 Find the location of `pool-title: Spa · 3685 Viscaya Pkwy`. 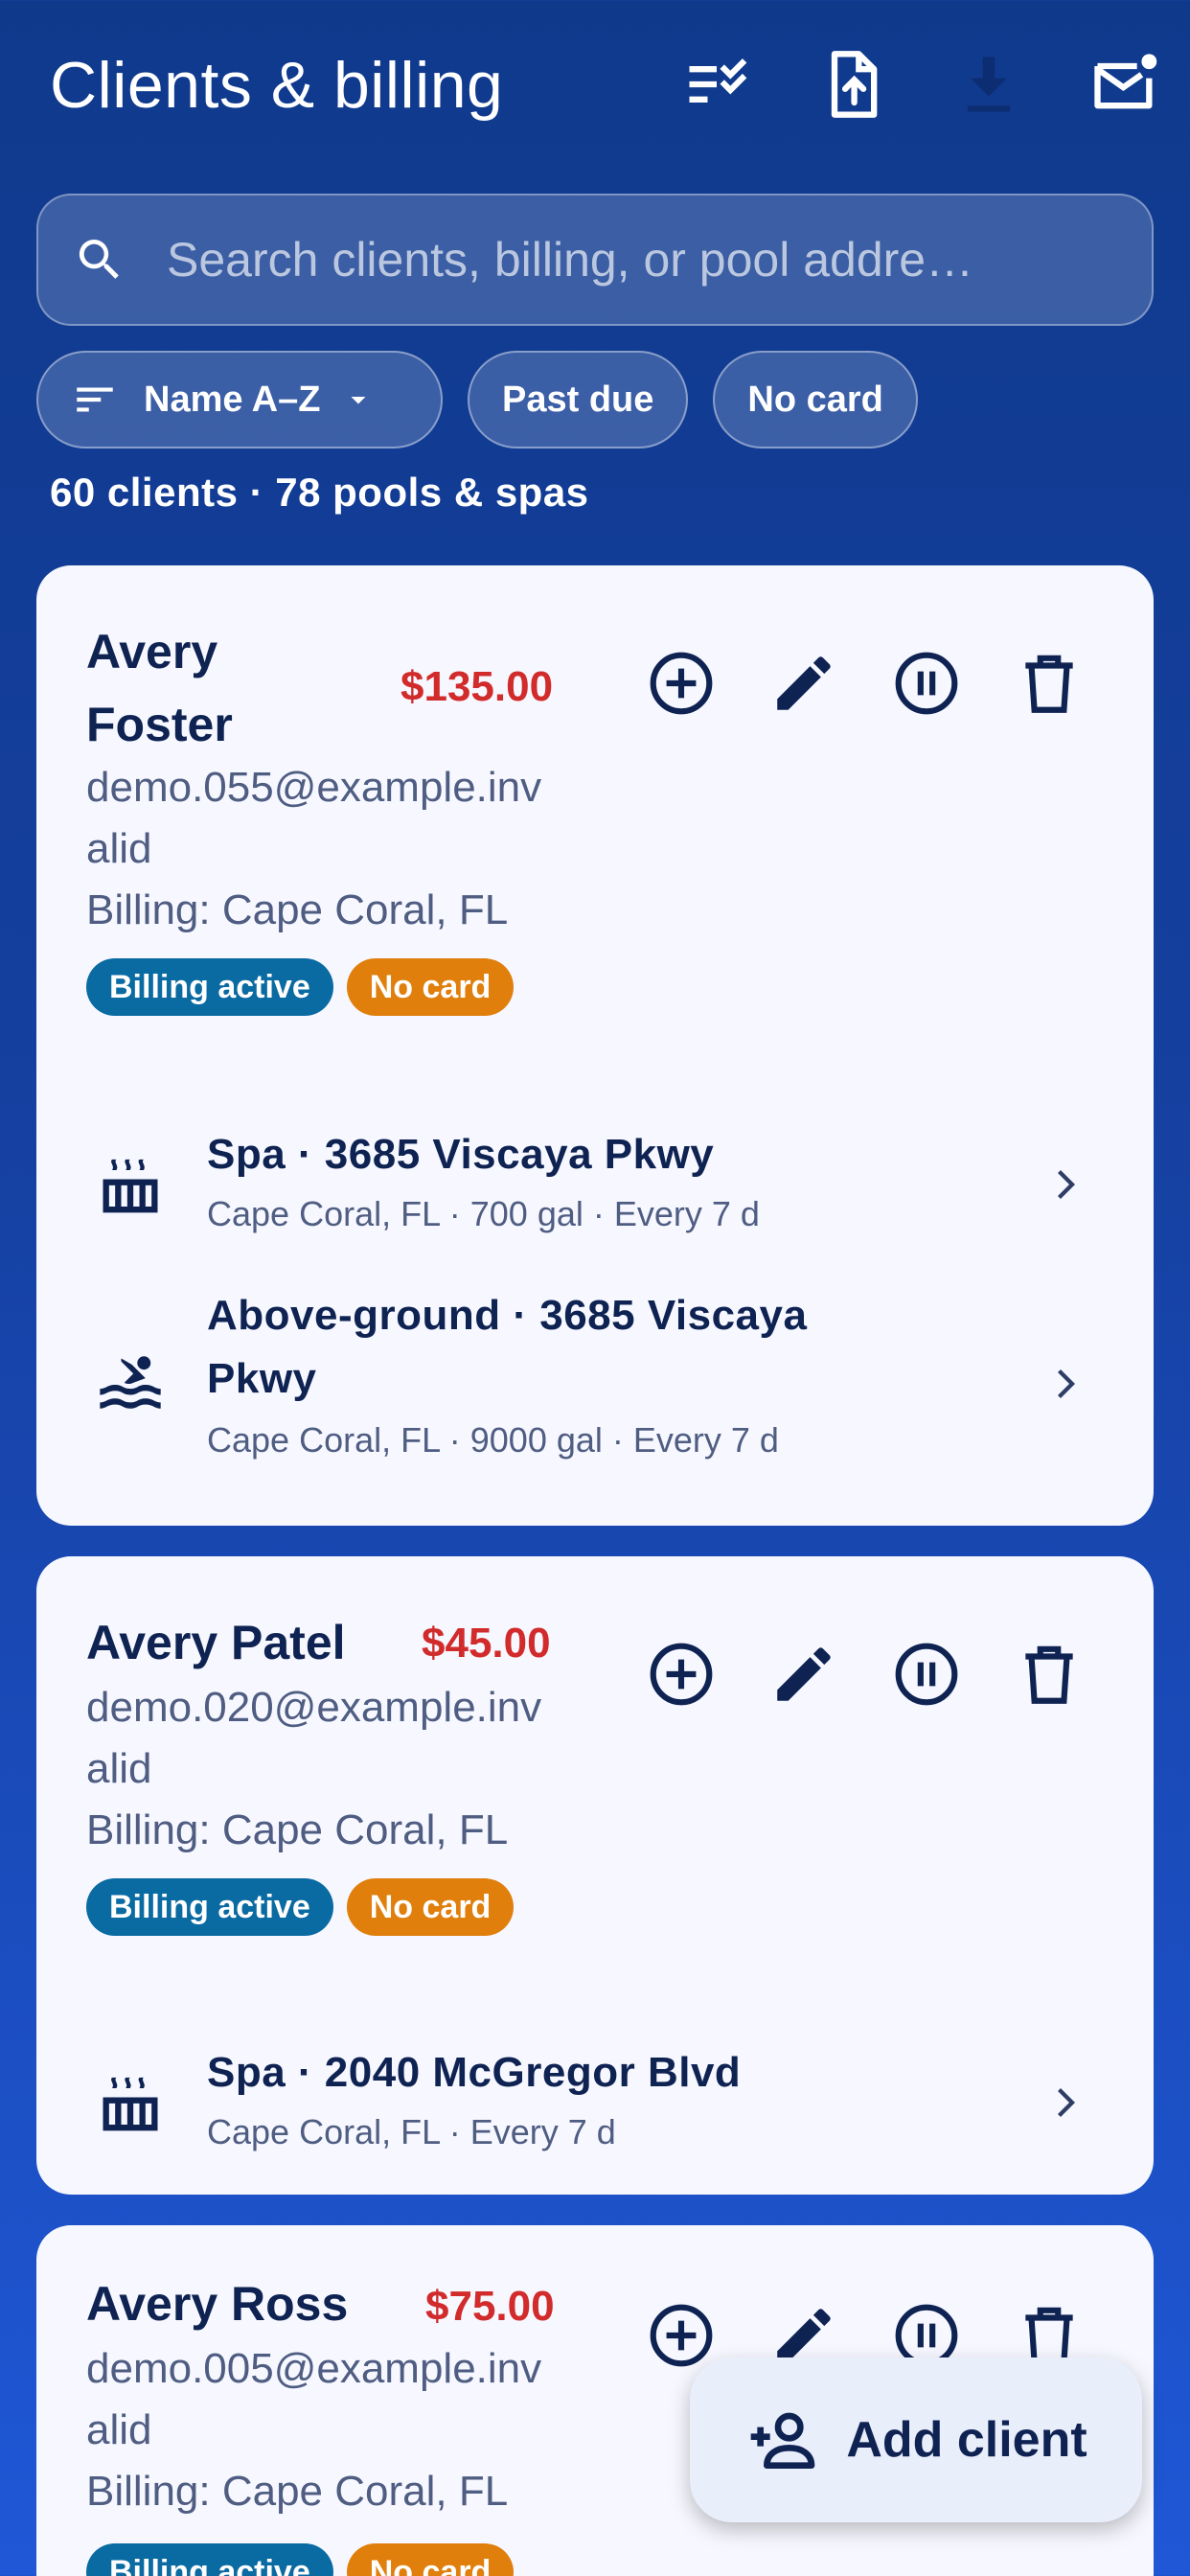

pool-title: Spa · 3685 Viscaya Pkwy is located at coordinates (461, 1154).